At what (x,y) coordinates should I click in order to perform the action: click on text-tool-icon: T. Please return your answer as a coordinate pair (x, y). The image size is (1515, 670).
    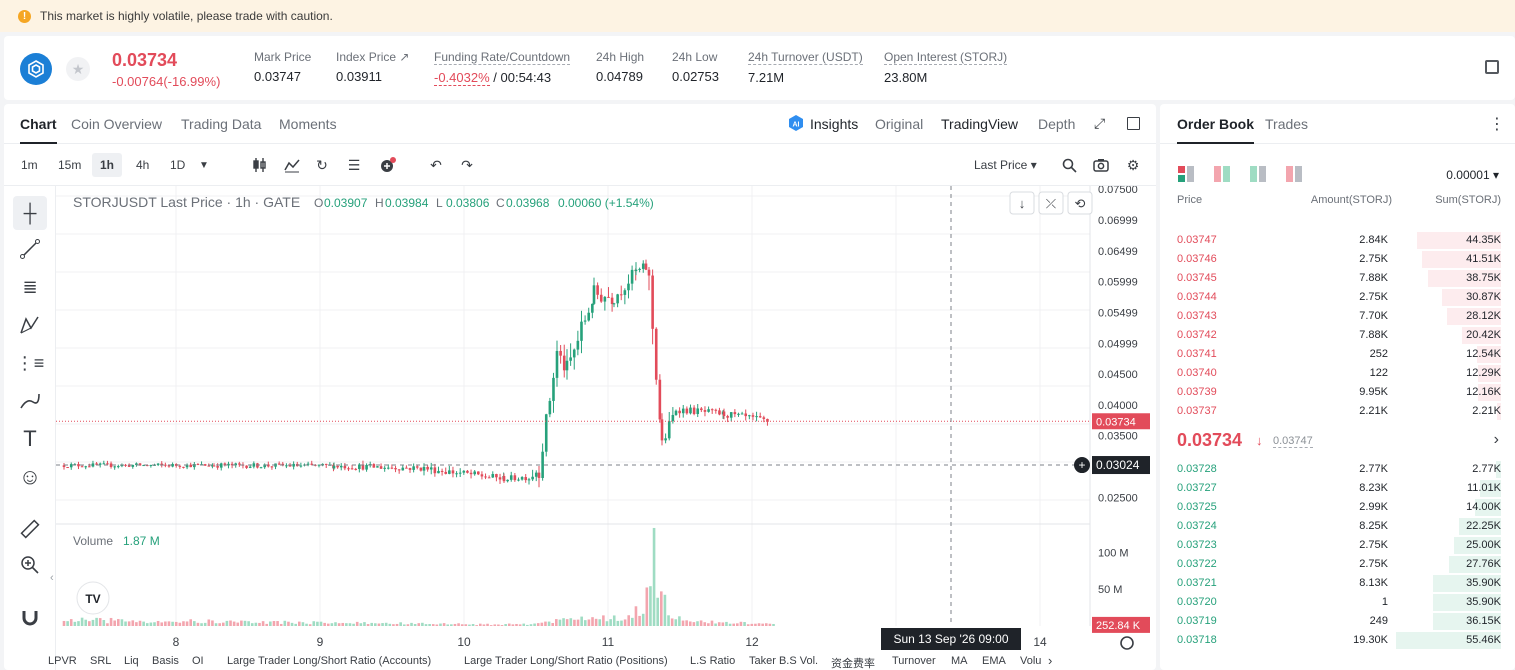
    Looking at the image, I should click on (30, 439).